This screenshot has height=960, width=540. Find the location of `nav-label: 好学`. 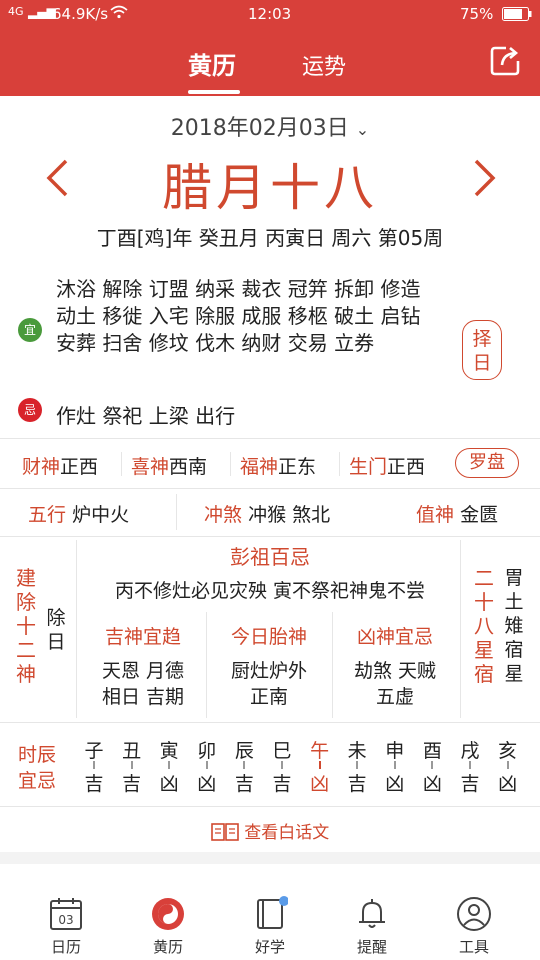

nav-label: 好学 is located at coordinates (270, 946).